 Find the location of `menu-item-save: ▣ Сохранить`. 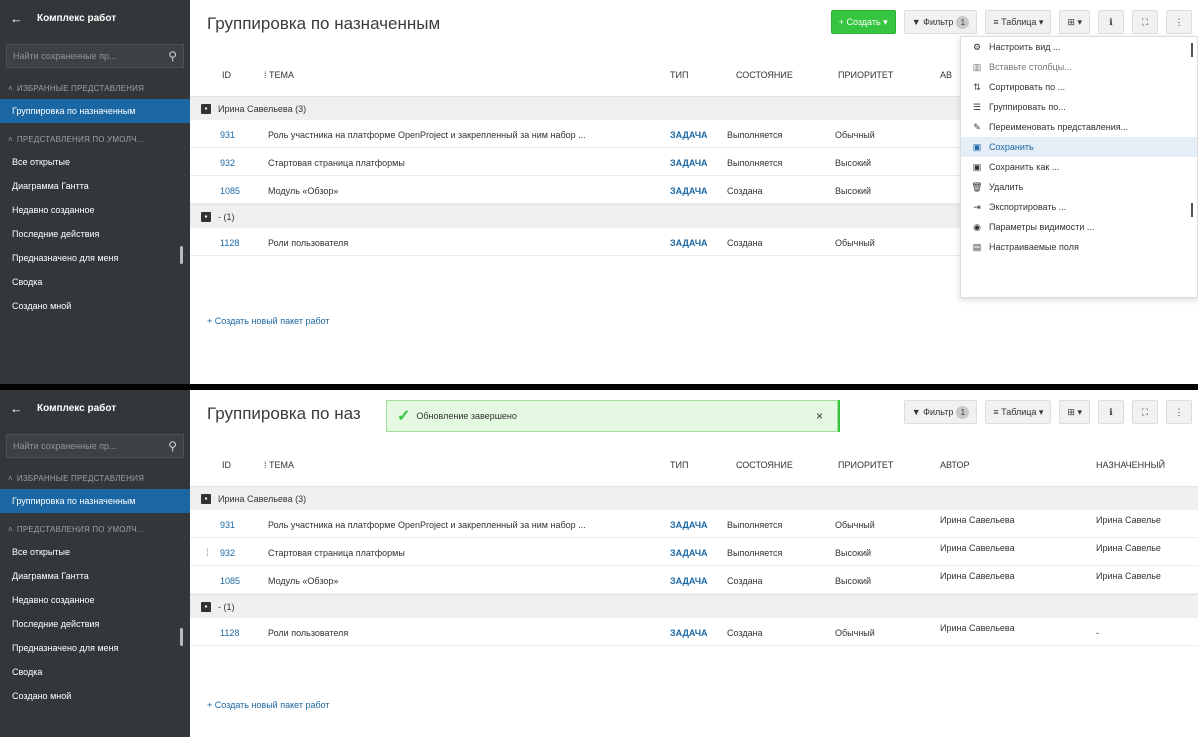

menu-item-save: ▣ Сохранить is located at coordinates (1079, 147).